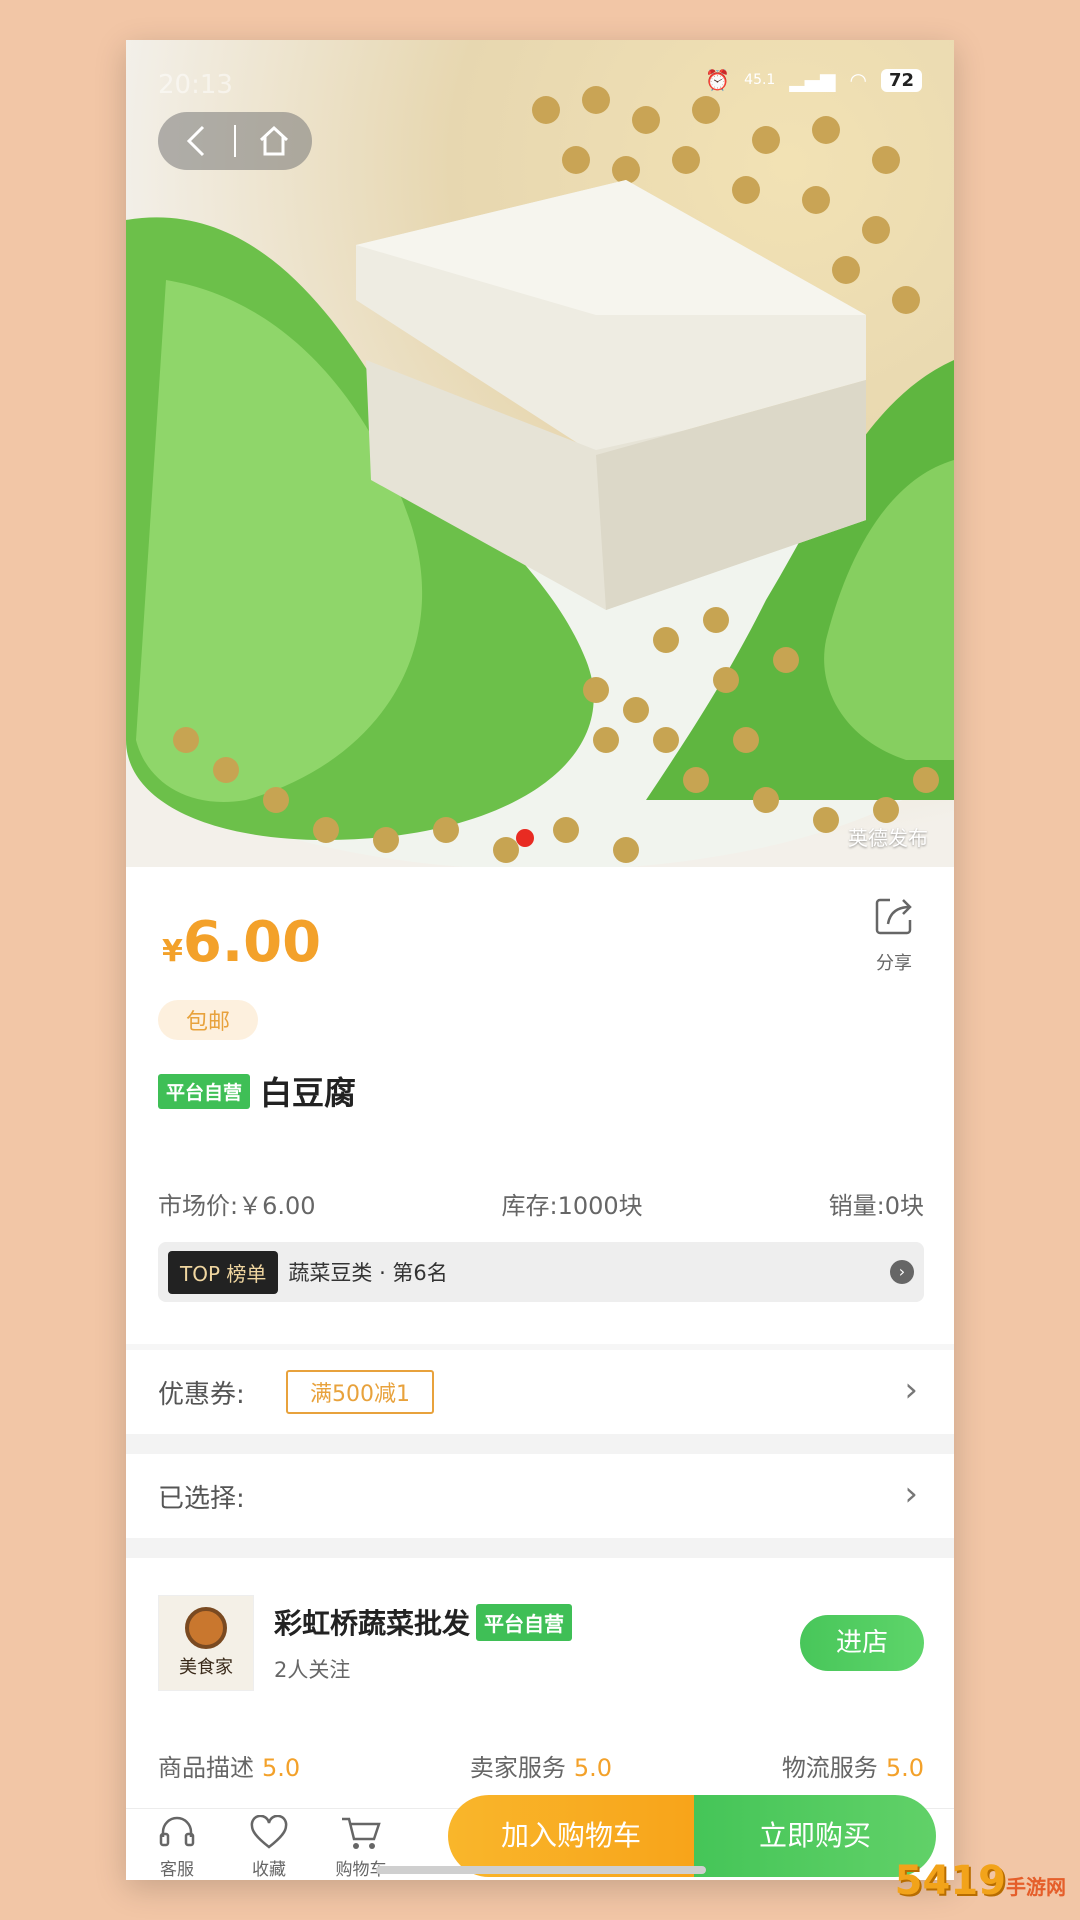 Image resolution: width=1080 pixels, height=1920 pixels. I want to click on enter-shop-button: 进店, so click(862, 1643).